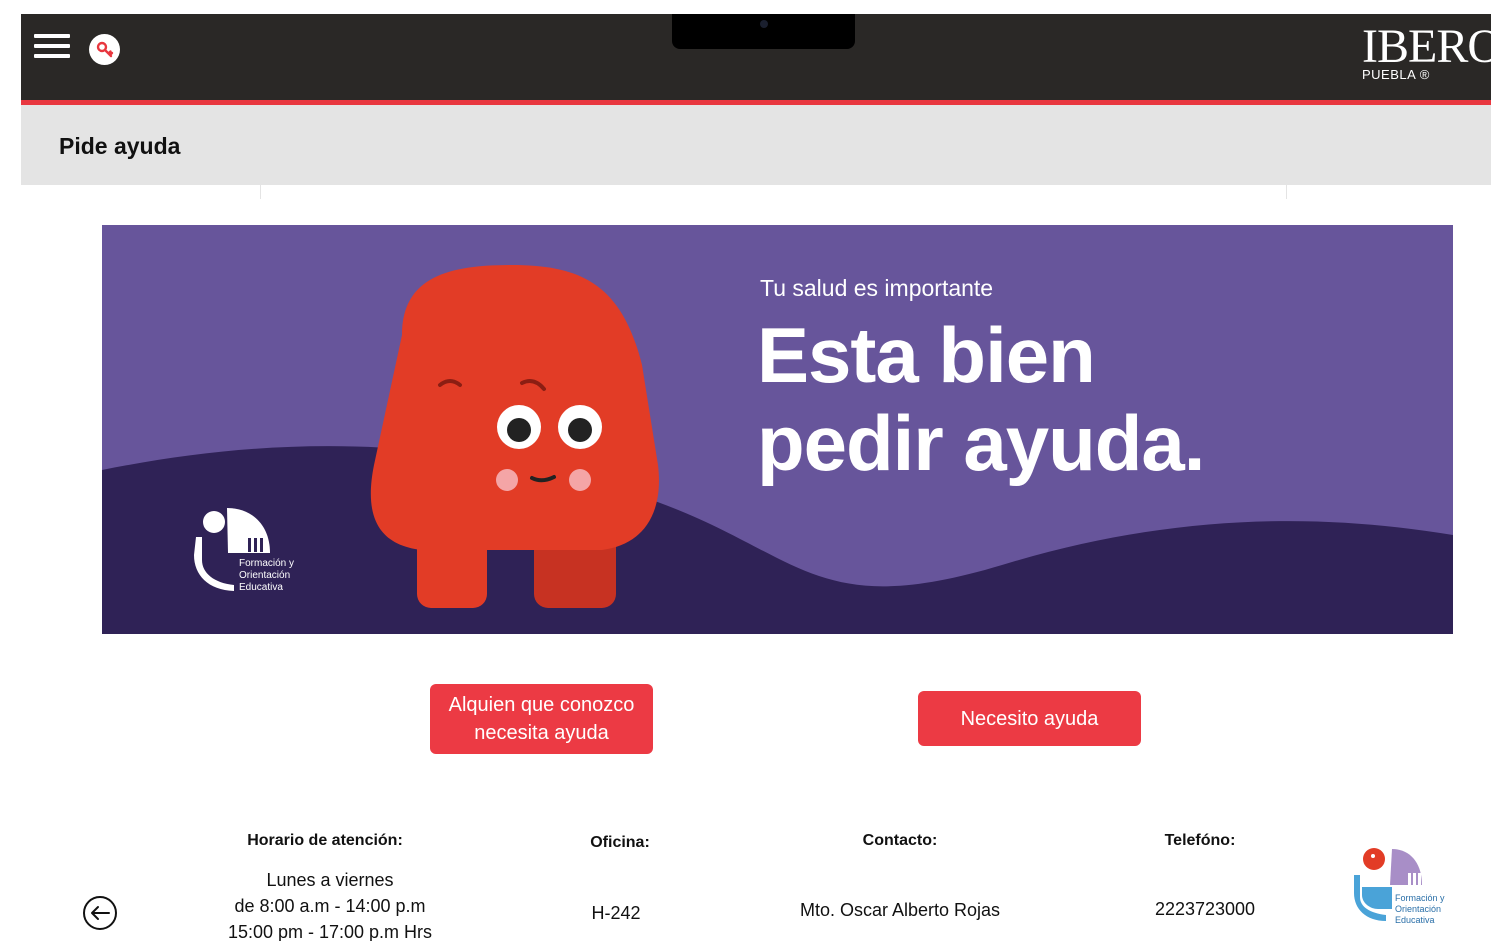 The height and width of the screenshot is (941, 1491). What do you see at coordinates (104, 49) in the screenshot?
I see `key-icon` at bounding box center [104, 49].